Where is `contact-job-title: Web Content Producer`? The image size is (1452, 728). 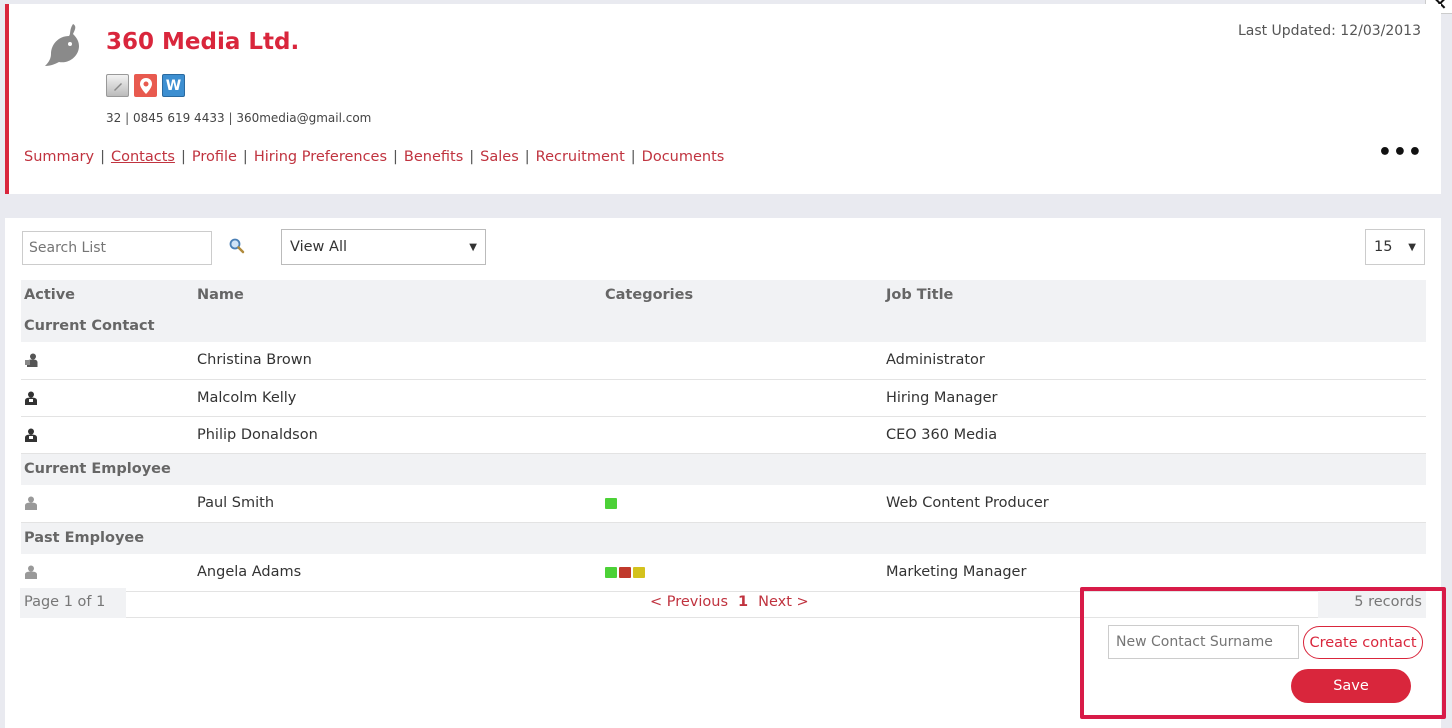
contact-job-title: Web Content Producer is located at coordinates (1154, 504).